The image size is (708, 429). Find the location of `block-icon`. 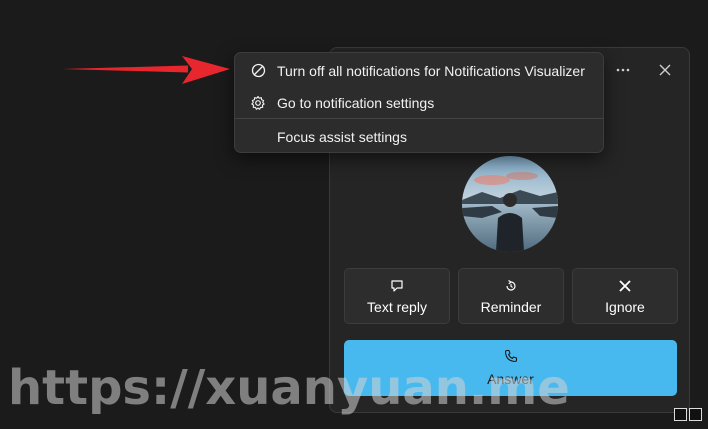

block-icon is located at coordinates (258, 71).